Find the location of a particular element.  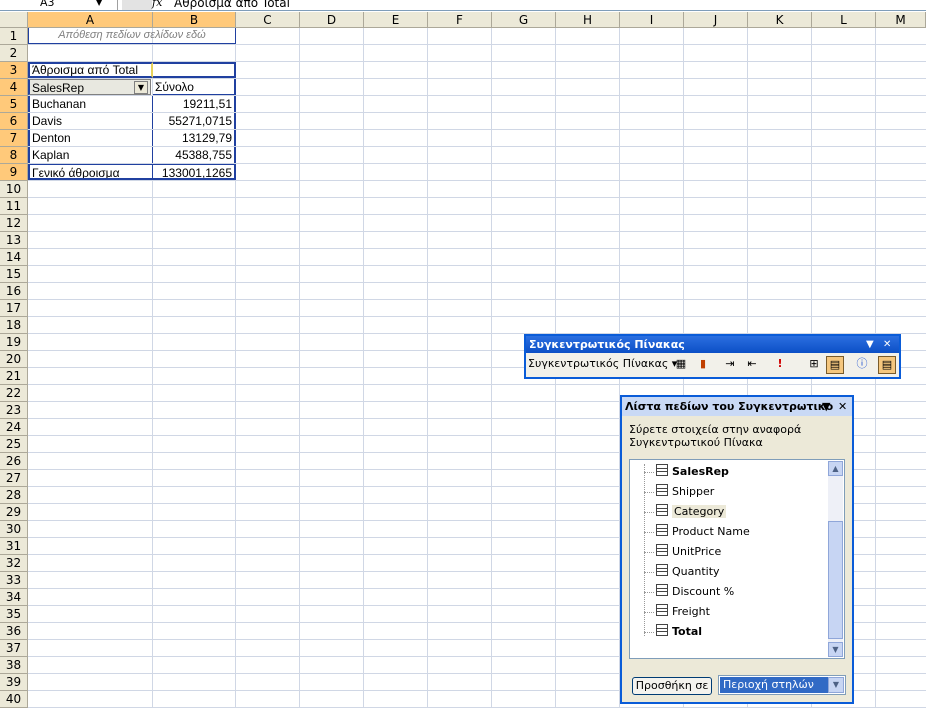

field-list-options-icon: ▼ is located at coordinates (826, 406).